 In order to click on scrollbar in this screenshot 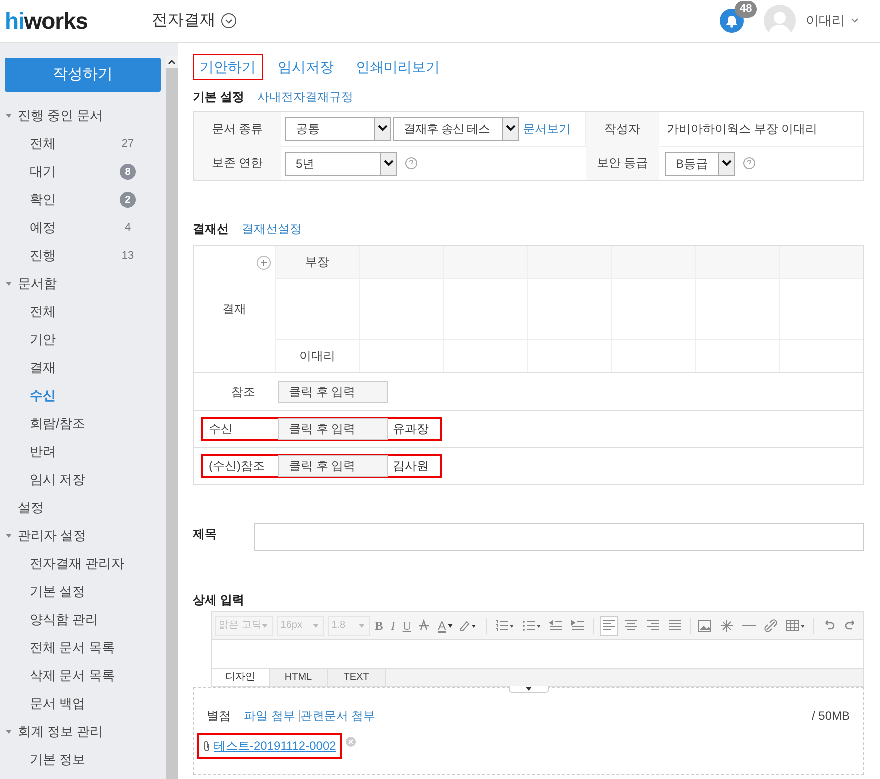, I will do `click(172, 417)`.